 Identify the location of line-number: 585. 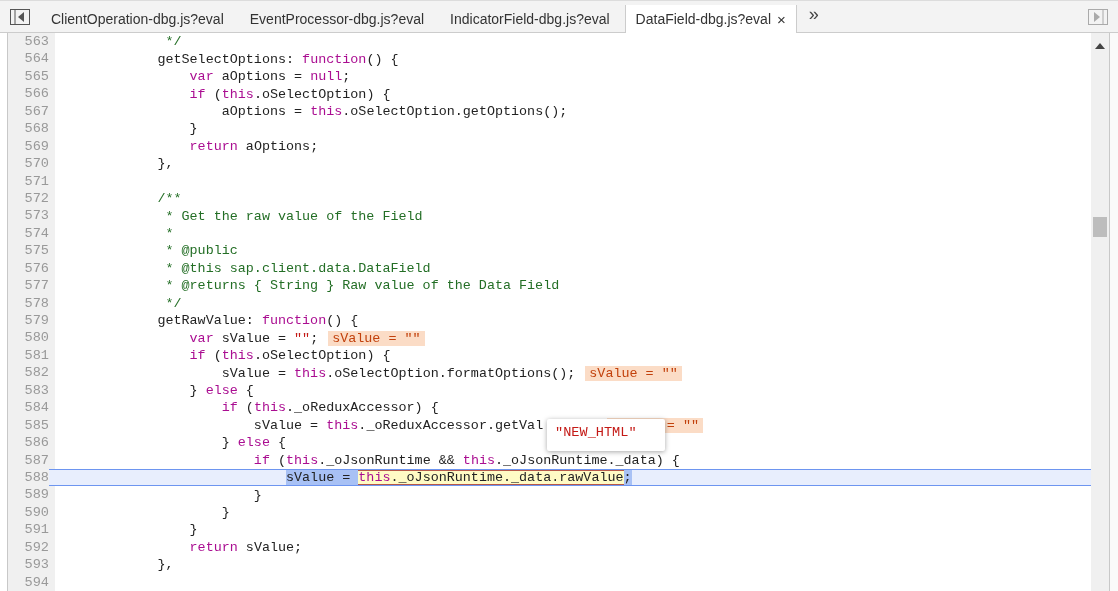
(36, 425).